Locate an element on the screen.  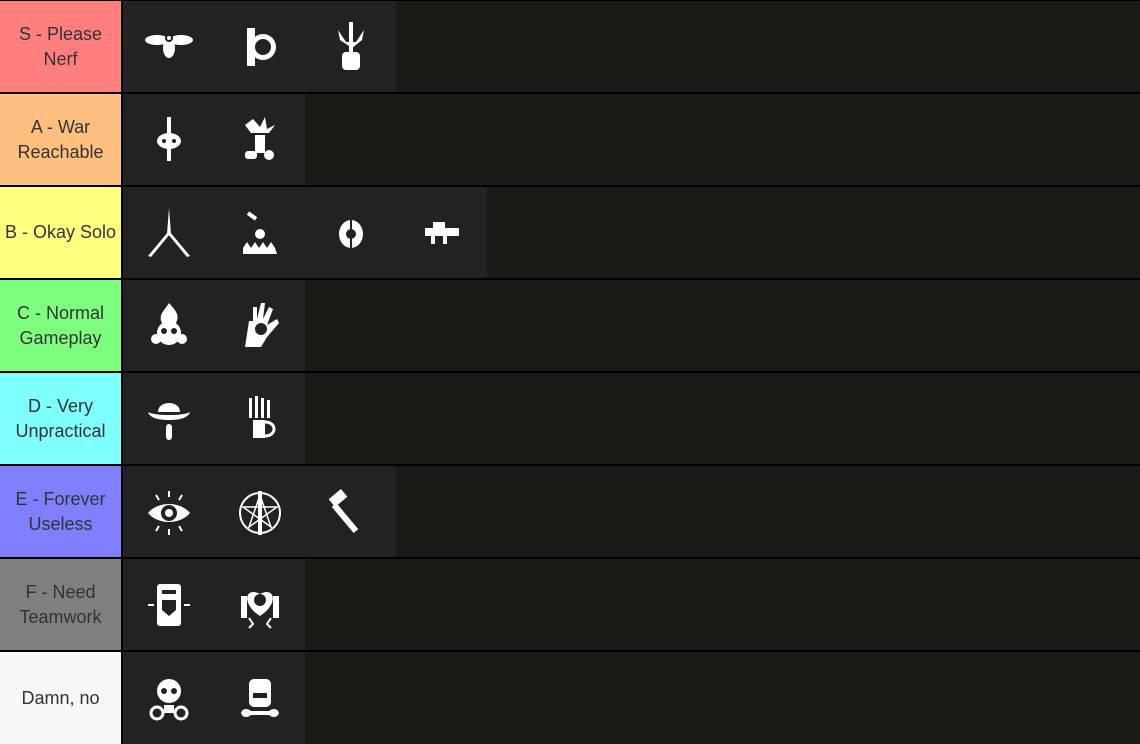
tripod-blades-icon is located at coordinates (168, 232).